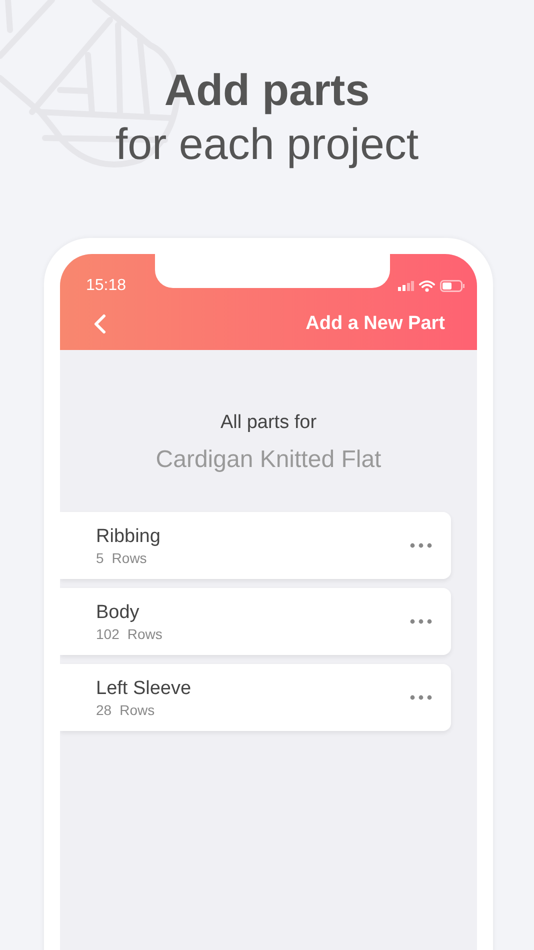 This screenshot has height=950, width=534. What do you see at coordinates (406, 286) in the screenshot?
I see `signal-icon` at bounding box center [406, 286].